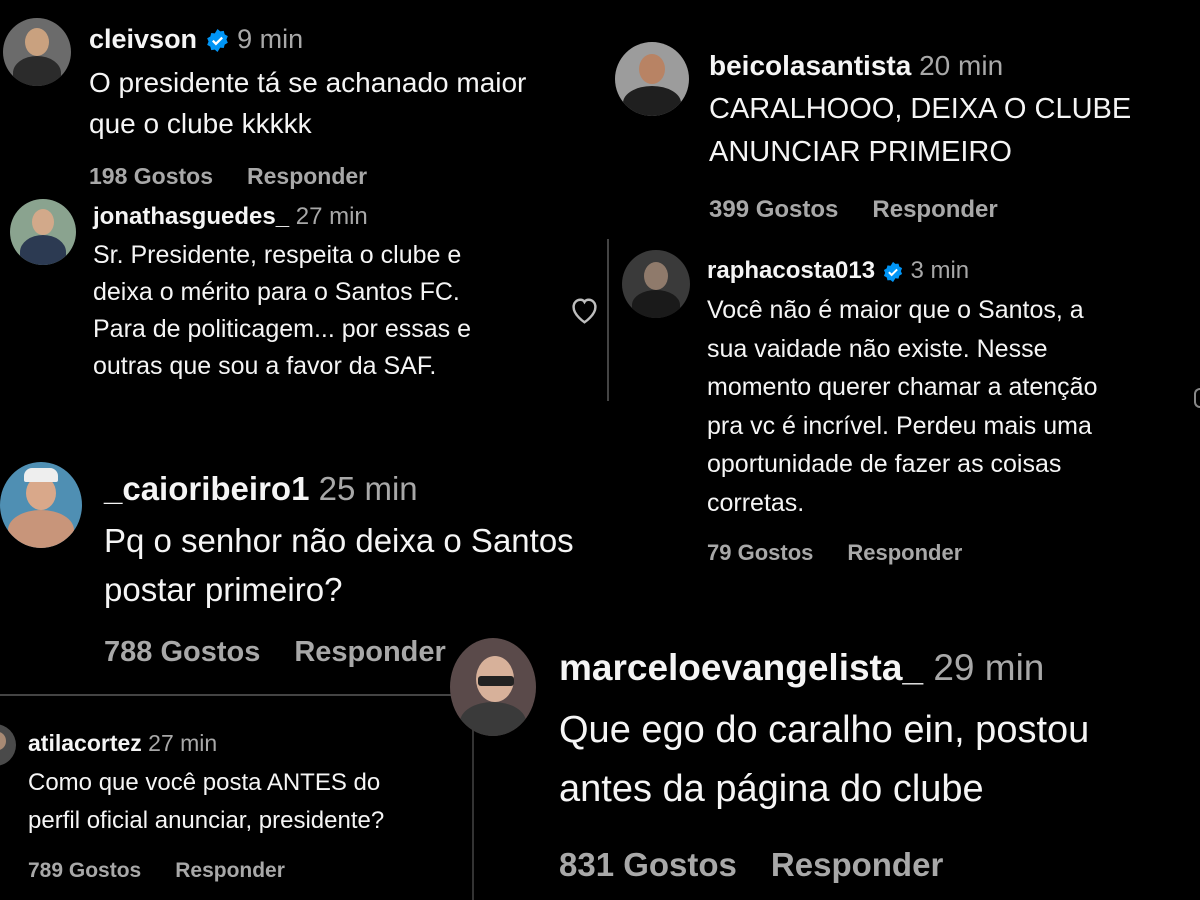  I want to click on username: raphacosta013, so click(791, 270).